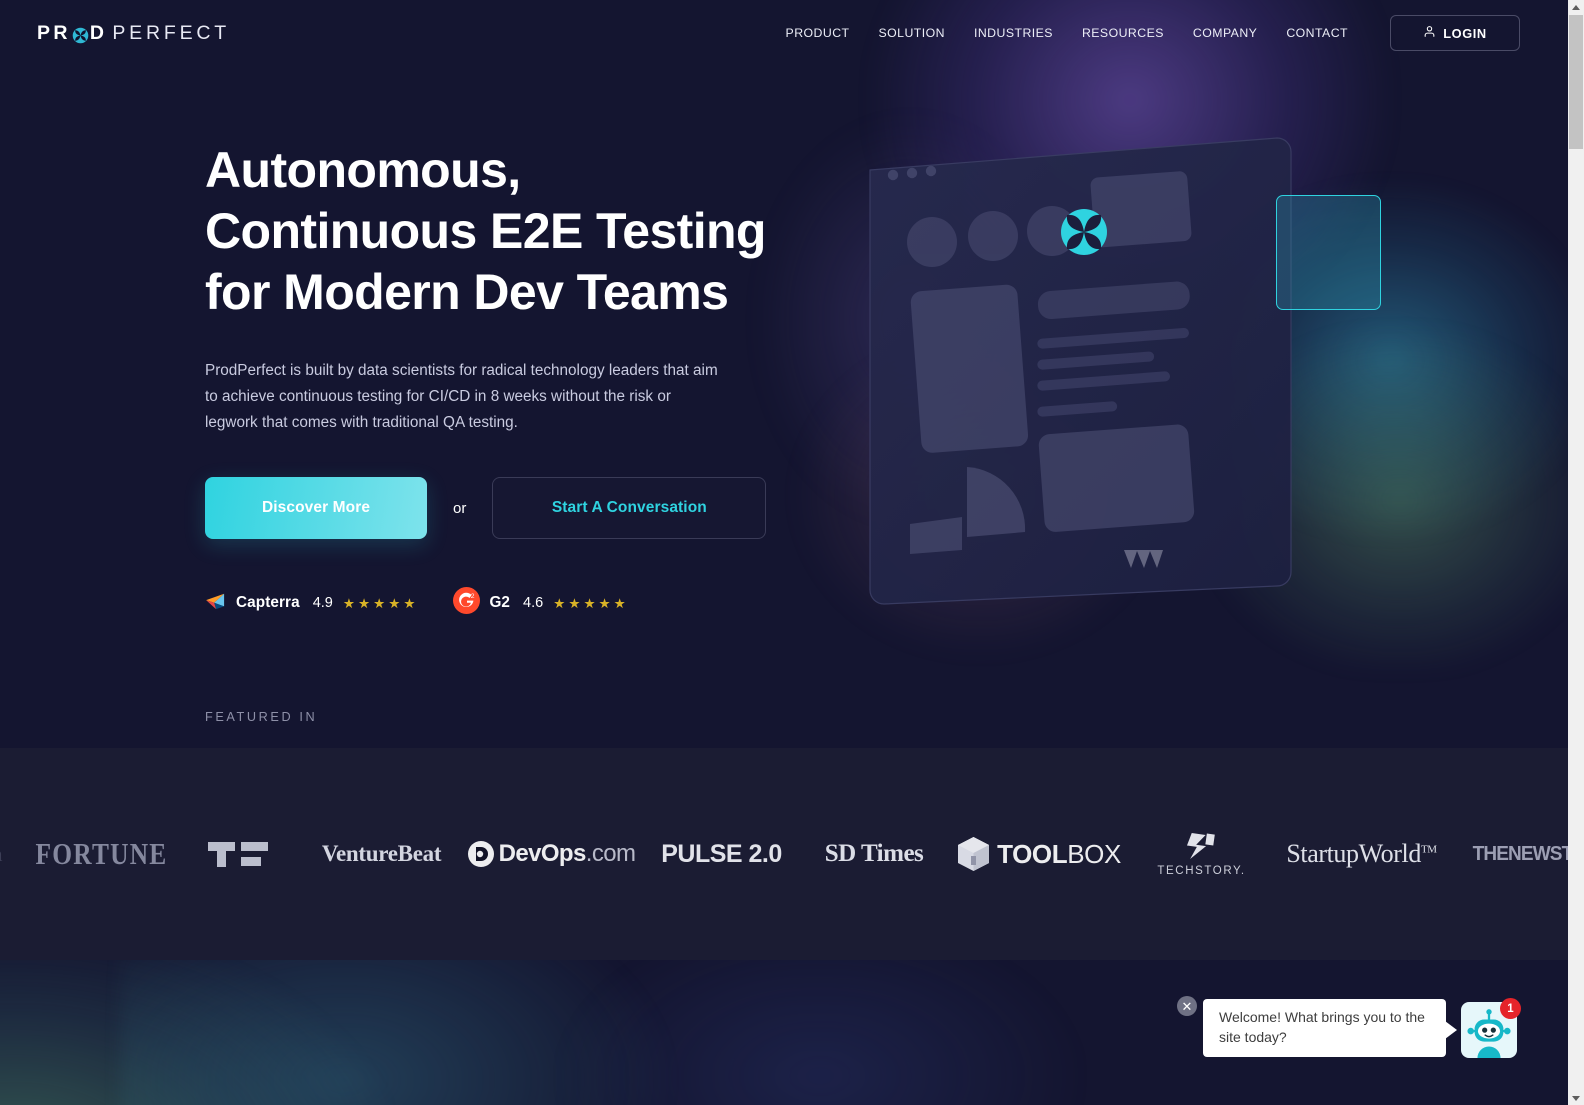 This screenshot has height=1105, width=1584. Describe the element at coordinates (1123, 33) in the screenshot. I see `nav-item-resources: RESOURCES` at that location.